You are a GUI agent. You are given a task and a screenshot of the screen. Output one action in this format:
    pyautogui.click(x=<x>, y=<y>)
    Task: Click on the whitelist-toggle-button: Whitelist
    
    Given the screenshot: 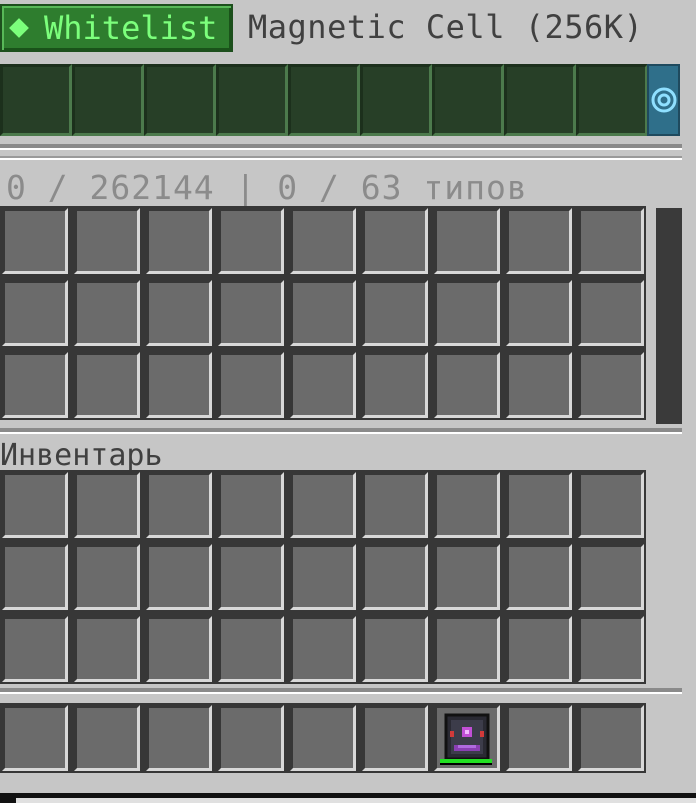 What is the action you would take?
    pyautogui.click(x=116, y=28)
    